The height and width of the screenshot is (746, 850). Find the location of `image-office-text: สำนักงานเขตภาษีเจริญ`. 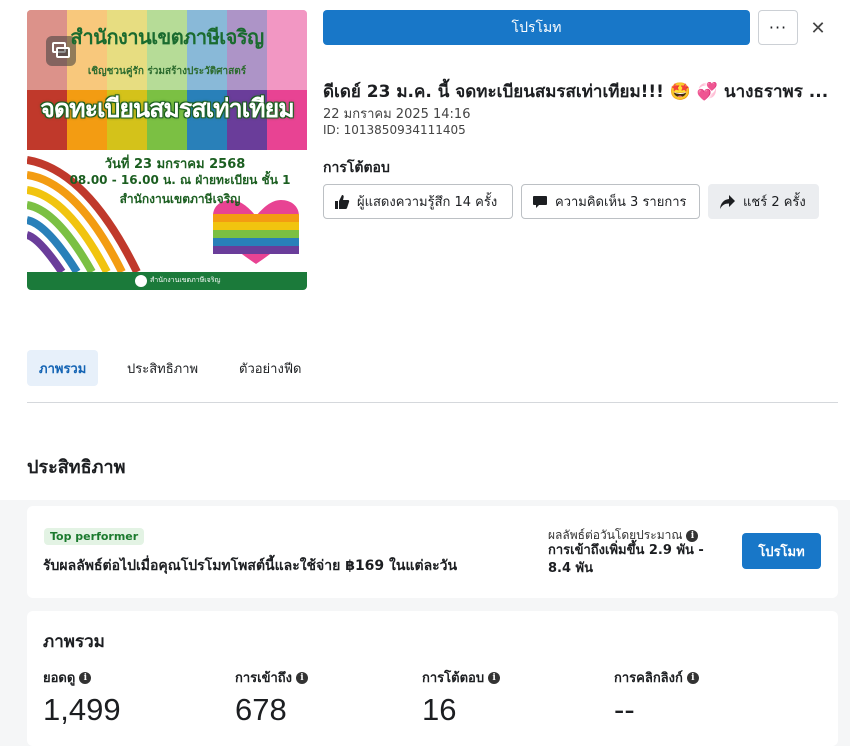

image-office-text: สำนักงานเขตภาษีเจริญ is located at coordinates (180, 199).